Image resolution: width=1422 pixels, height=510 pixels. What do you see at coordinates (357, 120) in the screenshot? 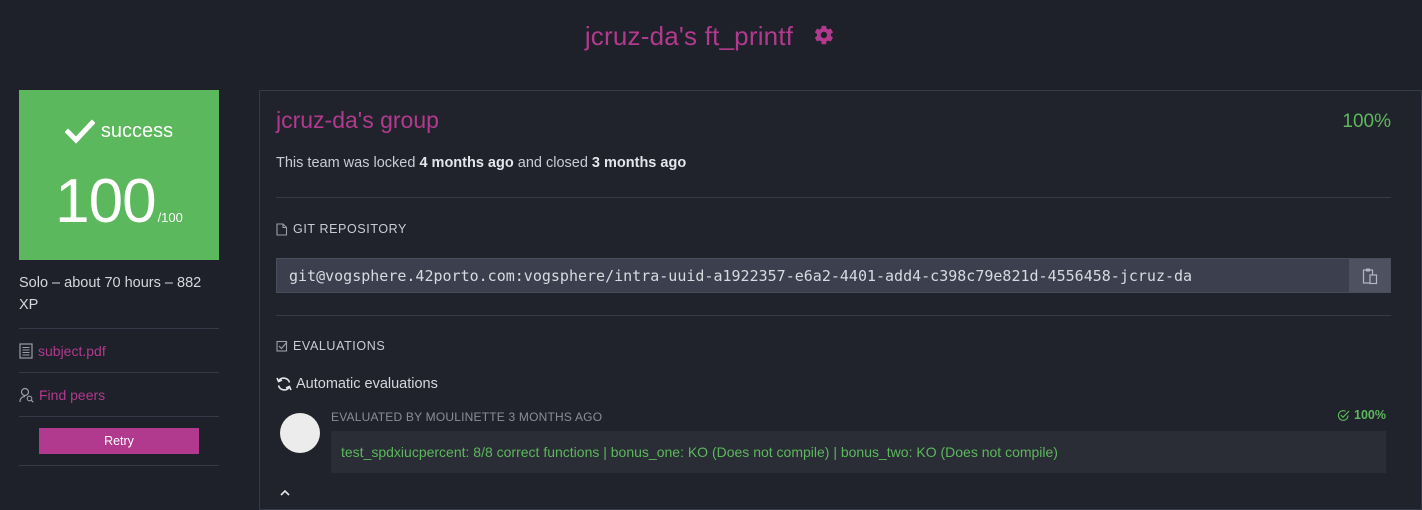
I see `group-title: jcruz-da's group` at bounding box center [357, 120].